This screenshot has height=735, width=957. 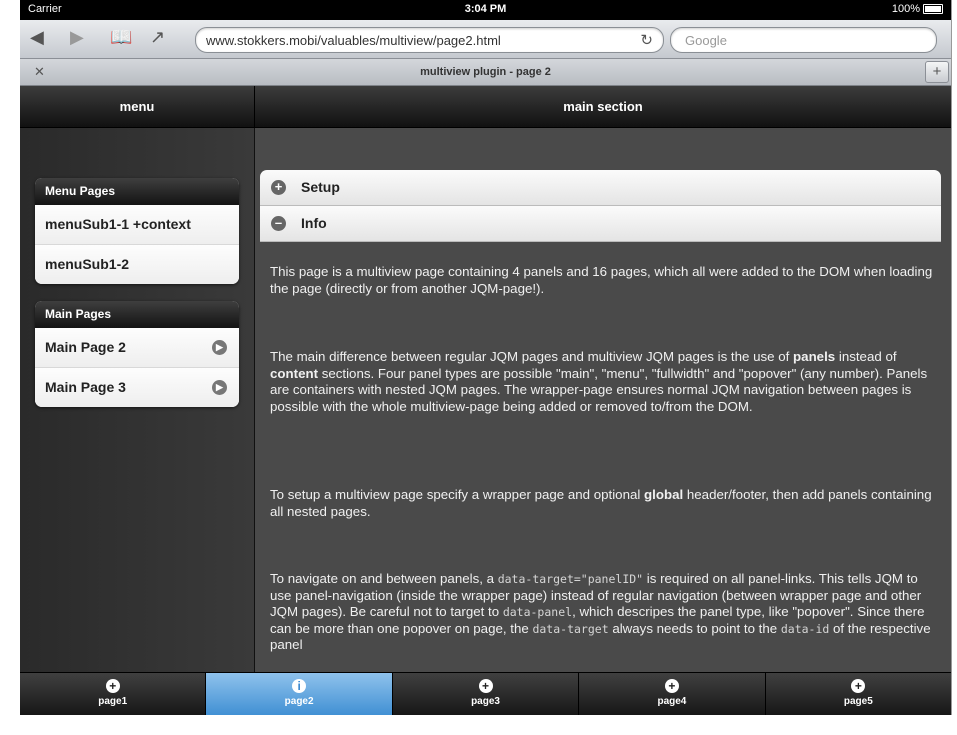 What do you see at coordinates (157, 37) in the screenshot?
I see `share-icon: ↗` at bounding box center [157, 37].